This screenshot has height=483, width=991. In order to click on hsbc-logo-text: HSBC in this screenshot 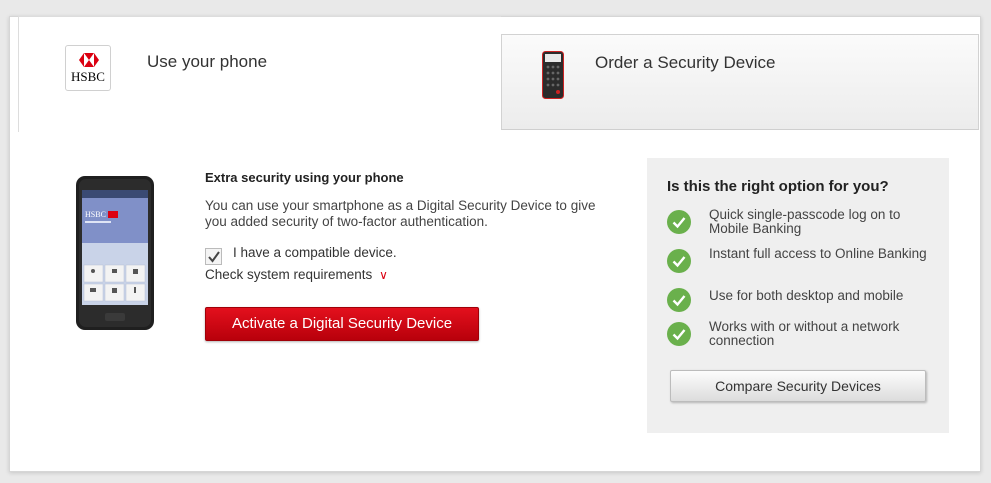, I will do `click(88, 76)`.